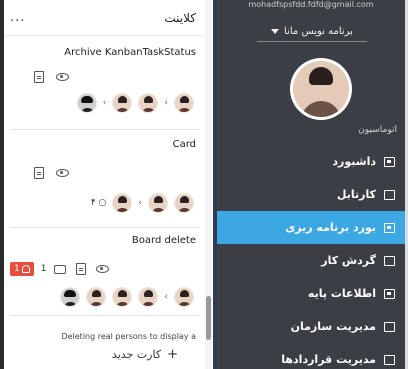 The width and height of the screenshot is (408, 369). I want to click on sidebar-item-label: گردش کار, so click(348, 260).